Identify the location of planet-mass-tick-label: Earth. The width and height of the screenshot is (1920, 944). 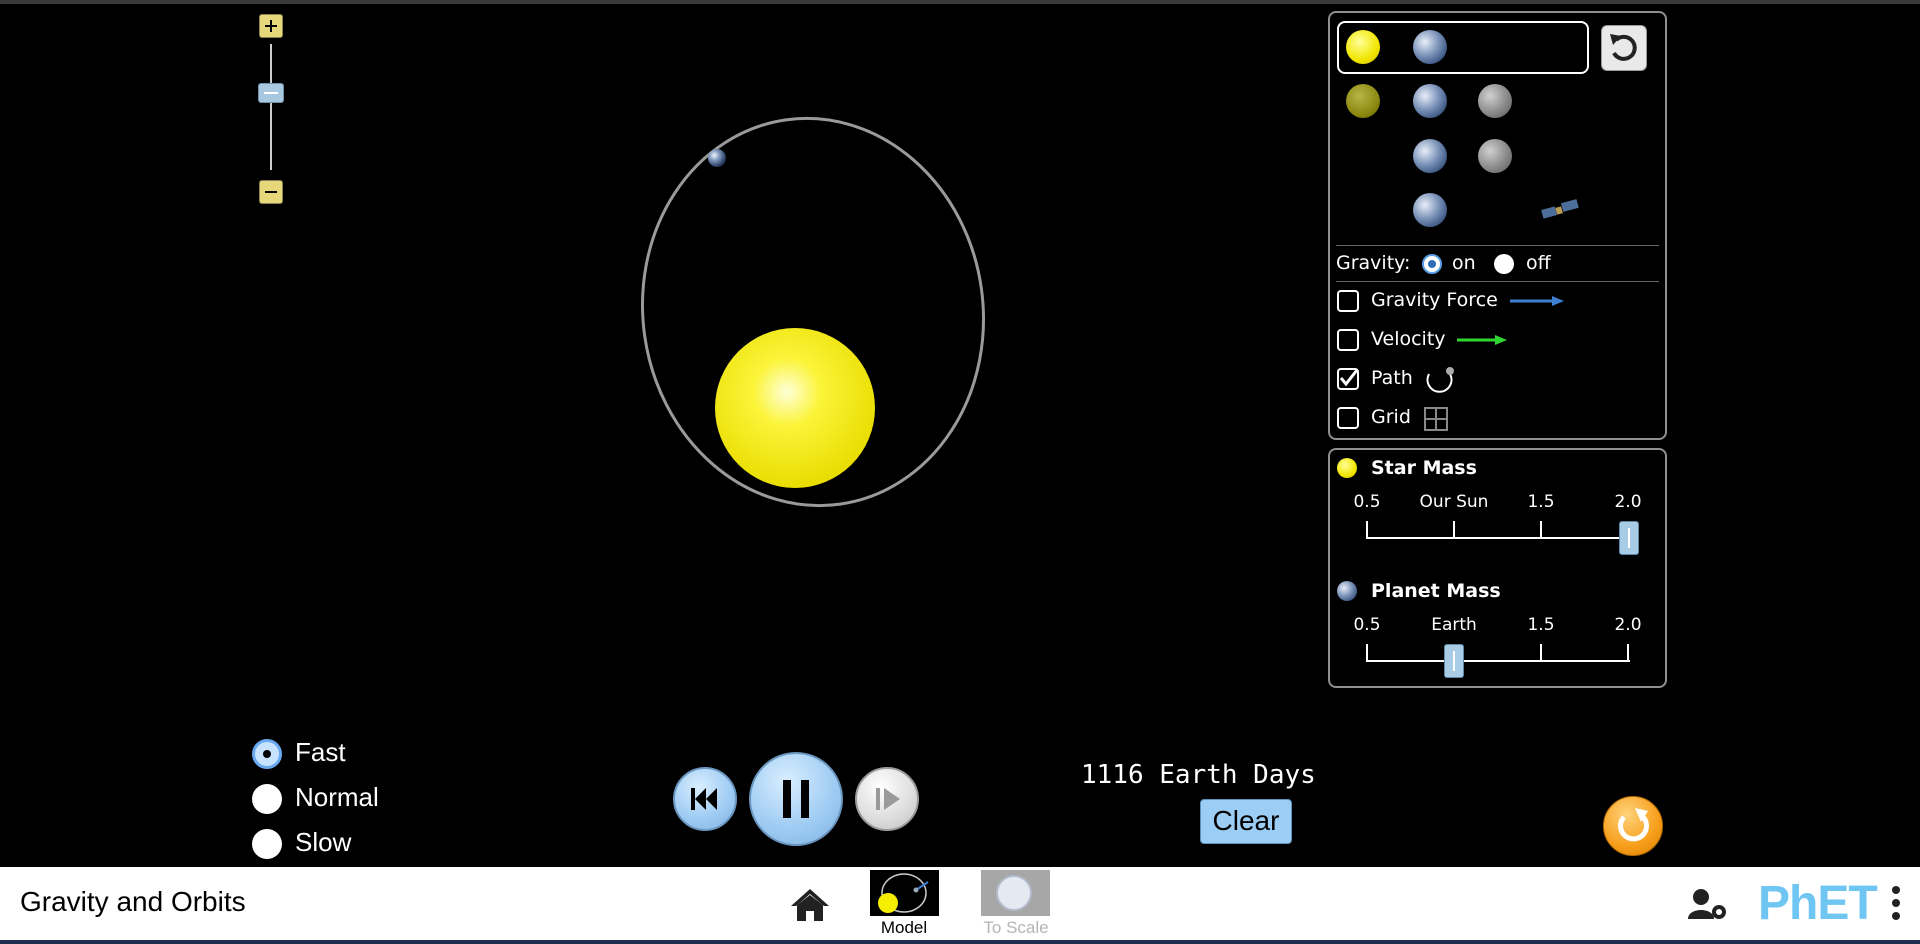
(1454, 625).